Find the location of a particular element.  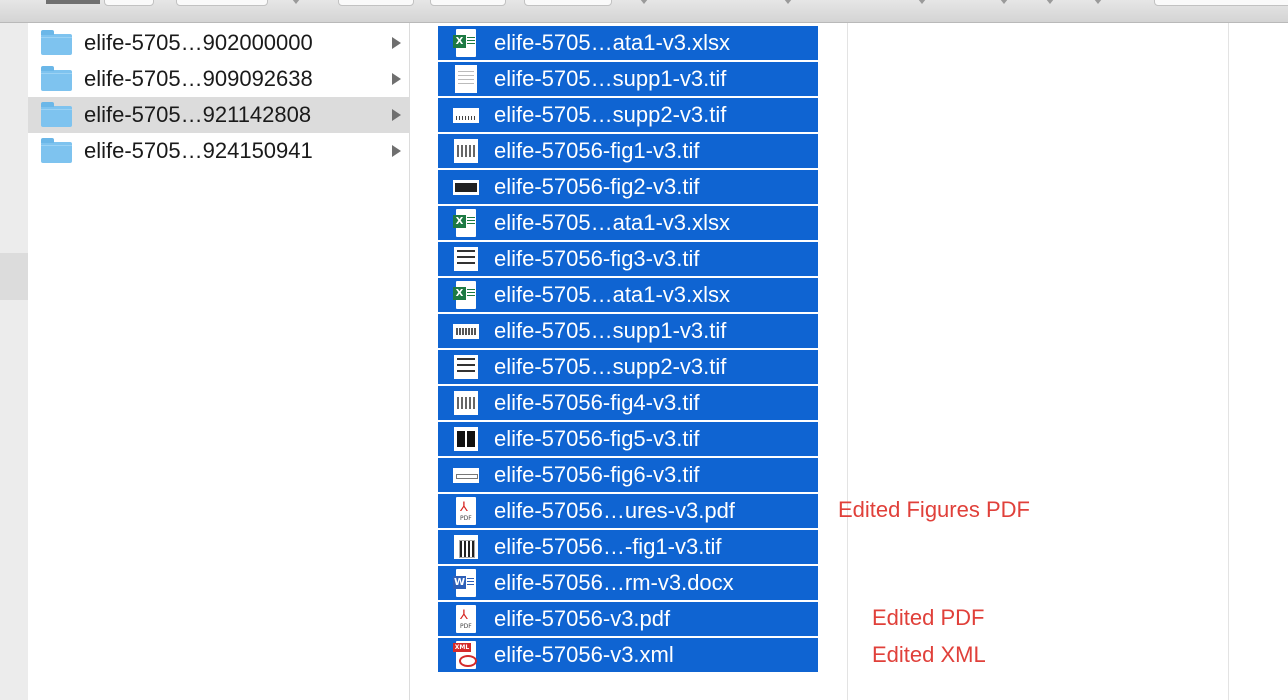

file-row: elife-57056-fig4-v3.tif is located at coordinates (628, 403).